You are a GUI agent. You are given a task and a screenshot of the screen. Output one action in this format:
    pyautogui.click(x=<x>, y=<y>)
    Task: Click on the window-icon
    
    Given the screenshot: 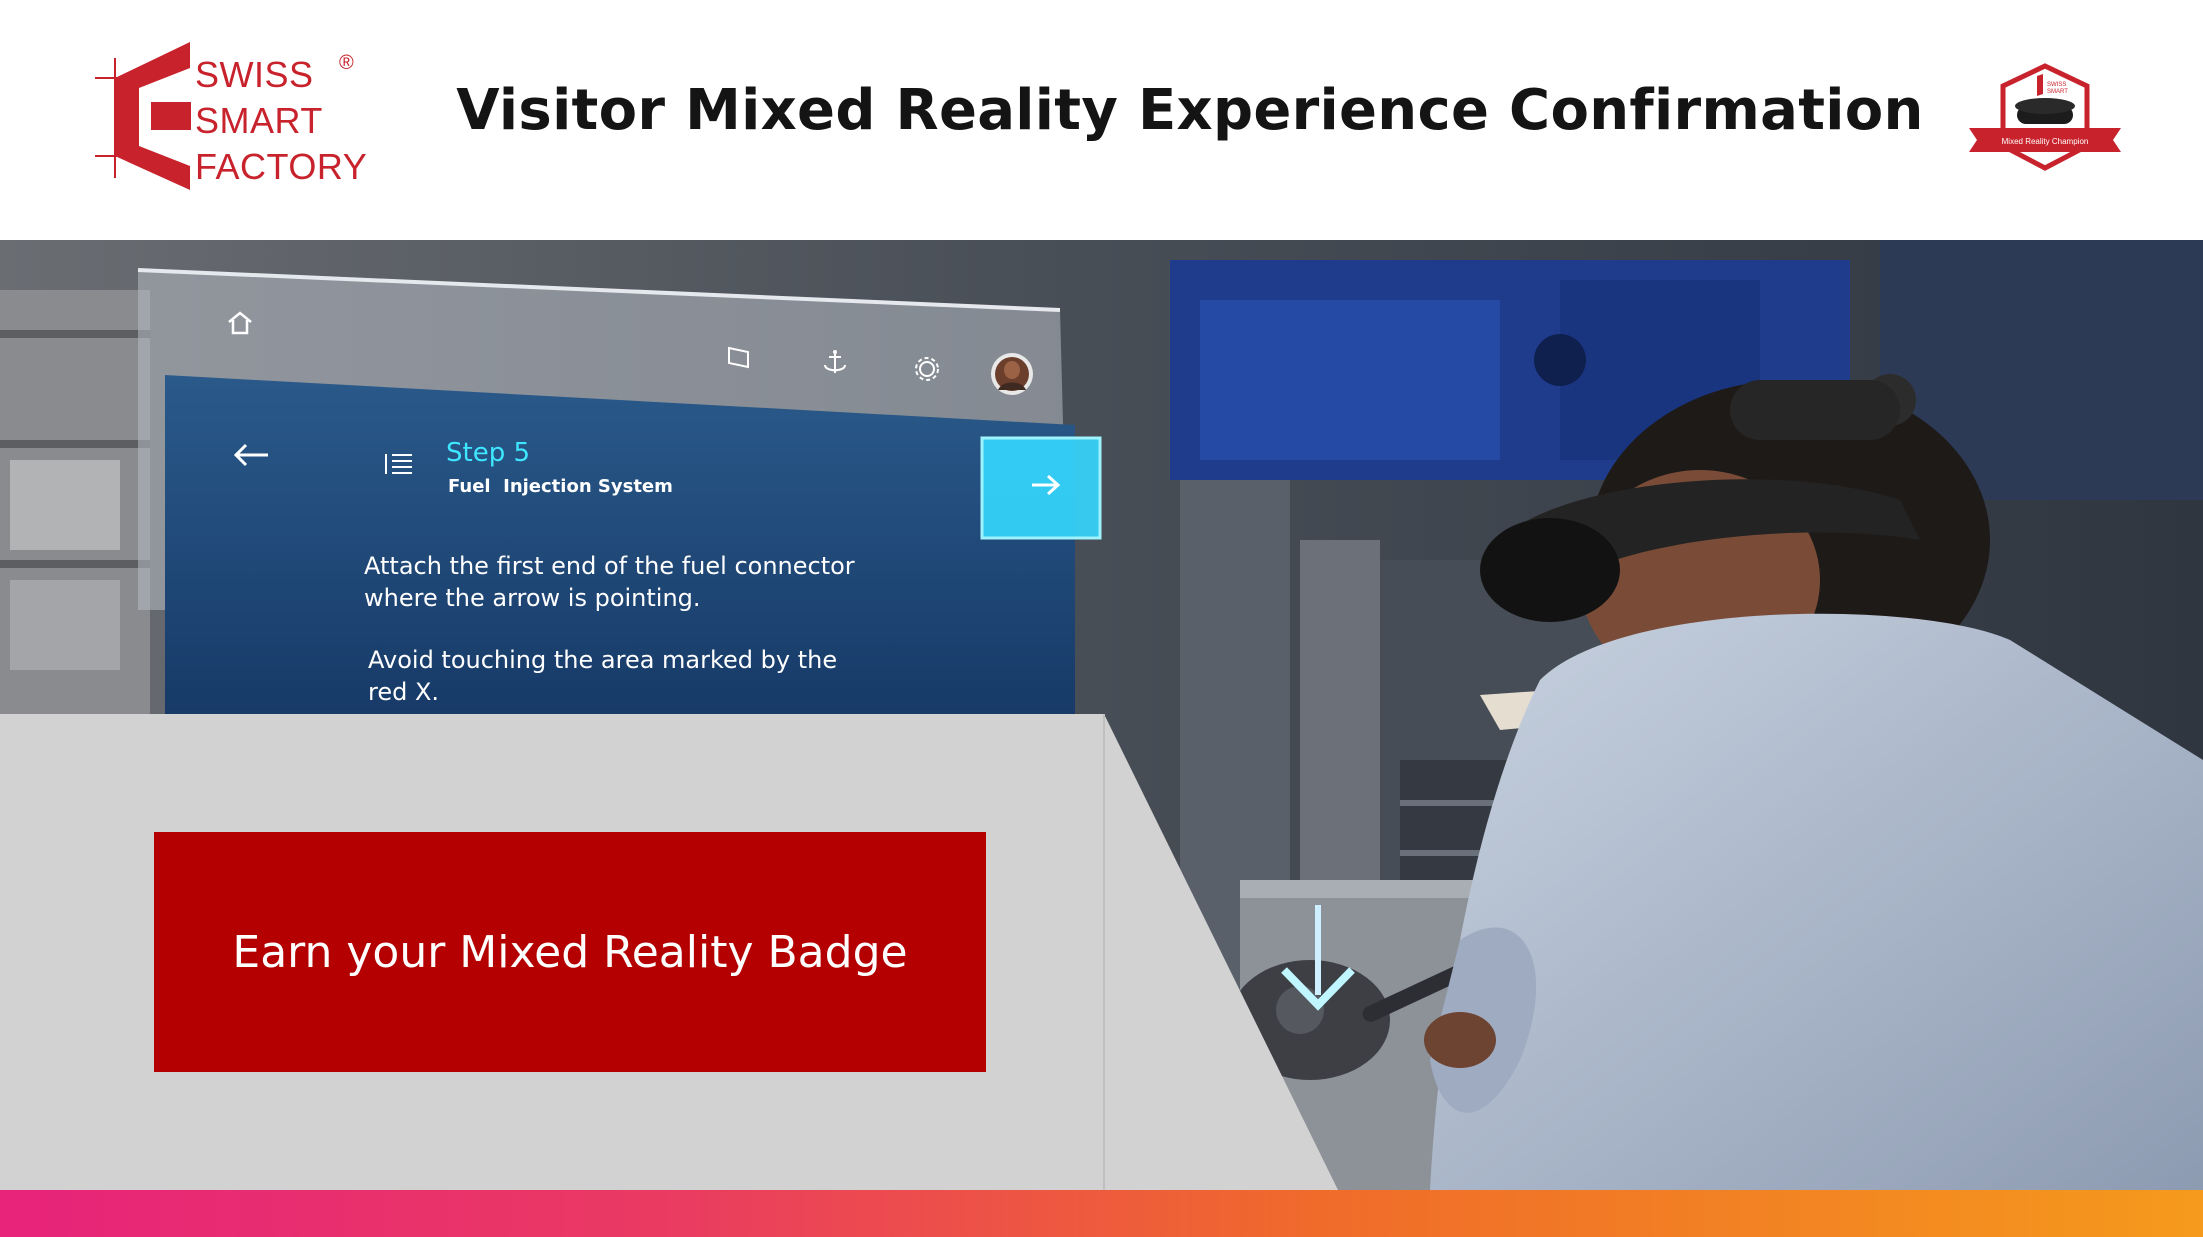 What is the action you would take?
    pyautogui.click(x=739, y=357)
    